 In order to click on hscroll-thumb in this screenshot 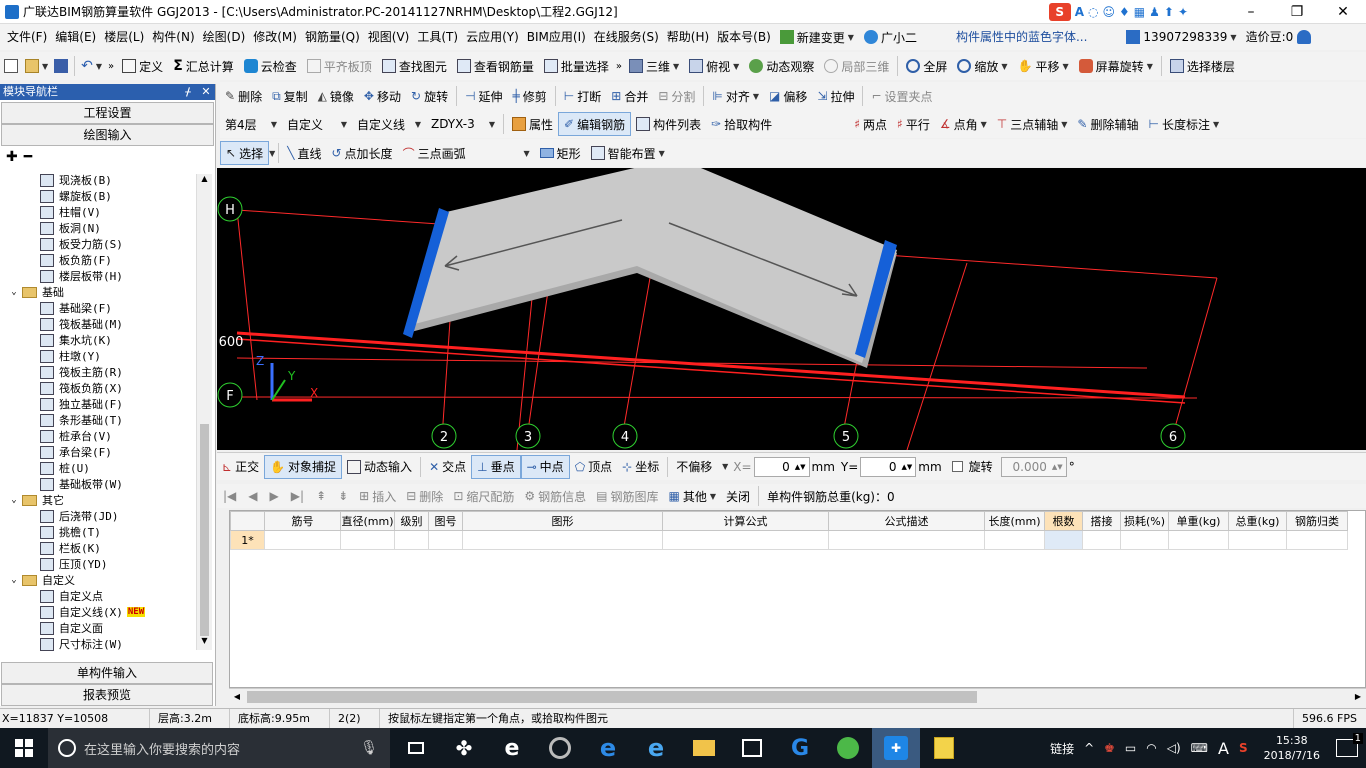, I will do `click(612, 696)`.